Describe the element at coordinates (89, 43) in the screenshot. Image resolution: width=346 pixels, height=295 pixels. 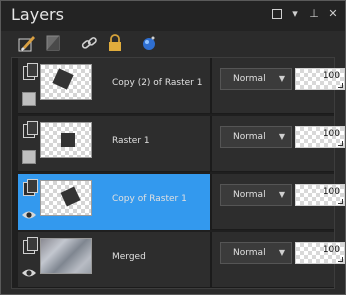
I see `link-icon` at that location.